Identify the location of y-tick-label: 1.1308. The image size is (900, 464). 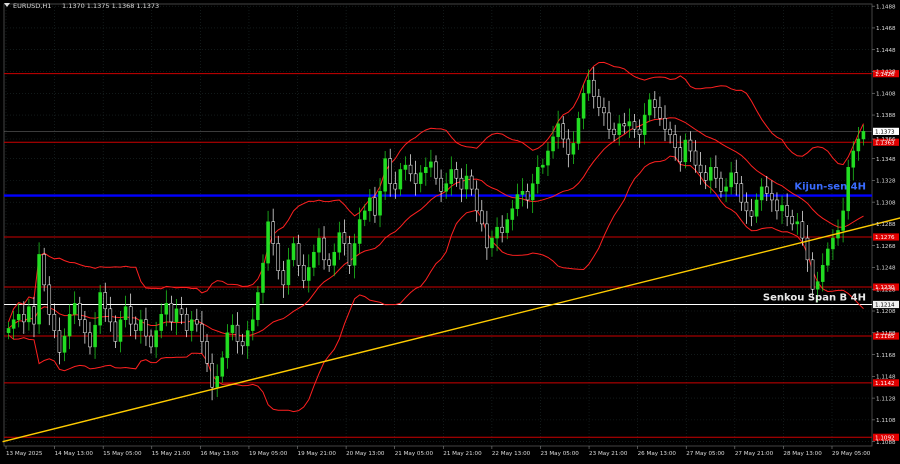
(886, 203).